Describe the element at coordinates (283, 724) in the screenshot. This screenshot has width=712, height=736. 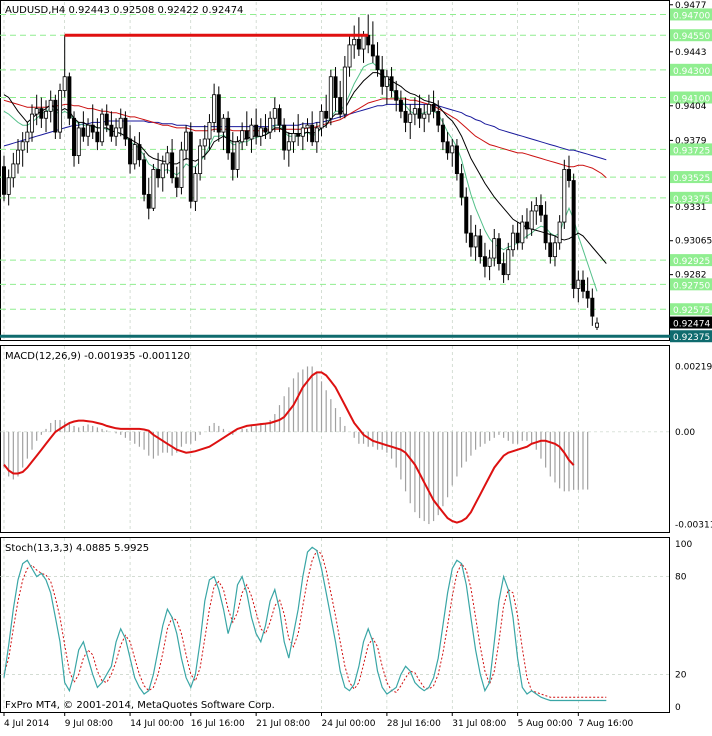
I see `time-tick-label: 21 Jul 08:00` at that location.